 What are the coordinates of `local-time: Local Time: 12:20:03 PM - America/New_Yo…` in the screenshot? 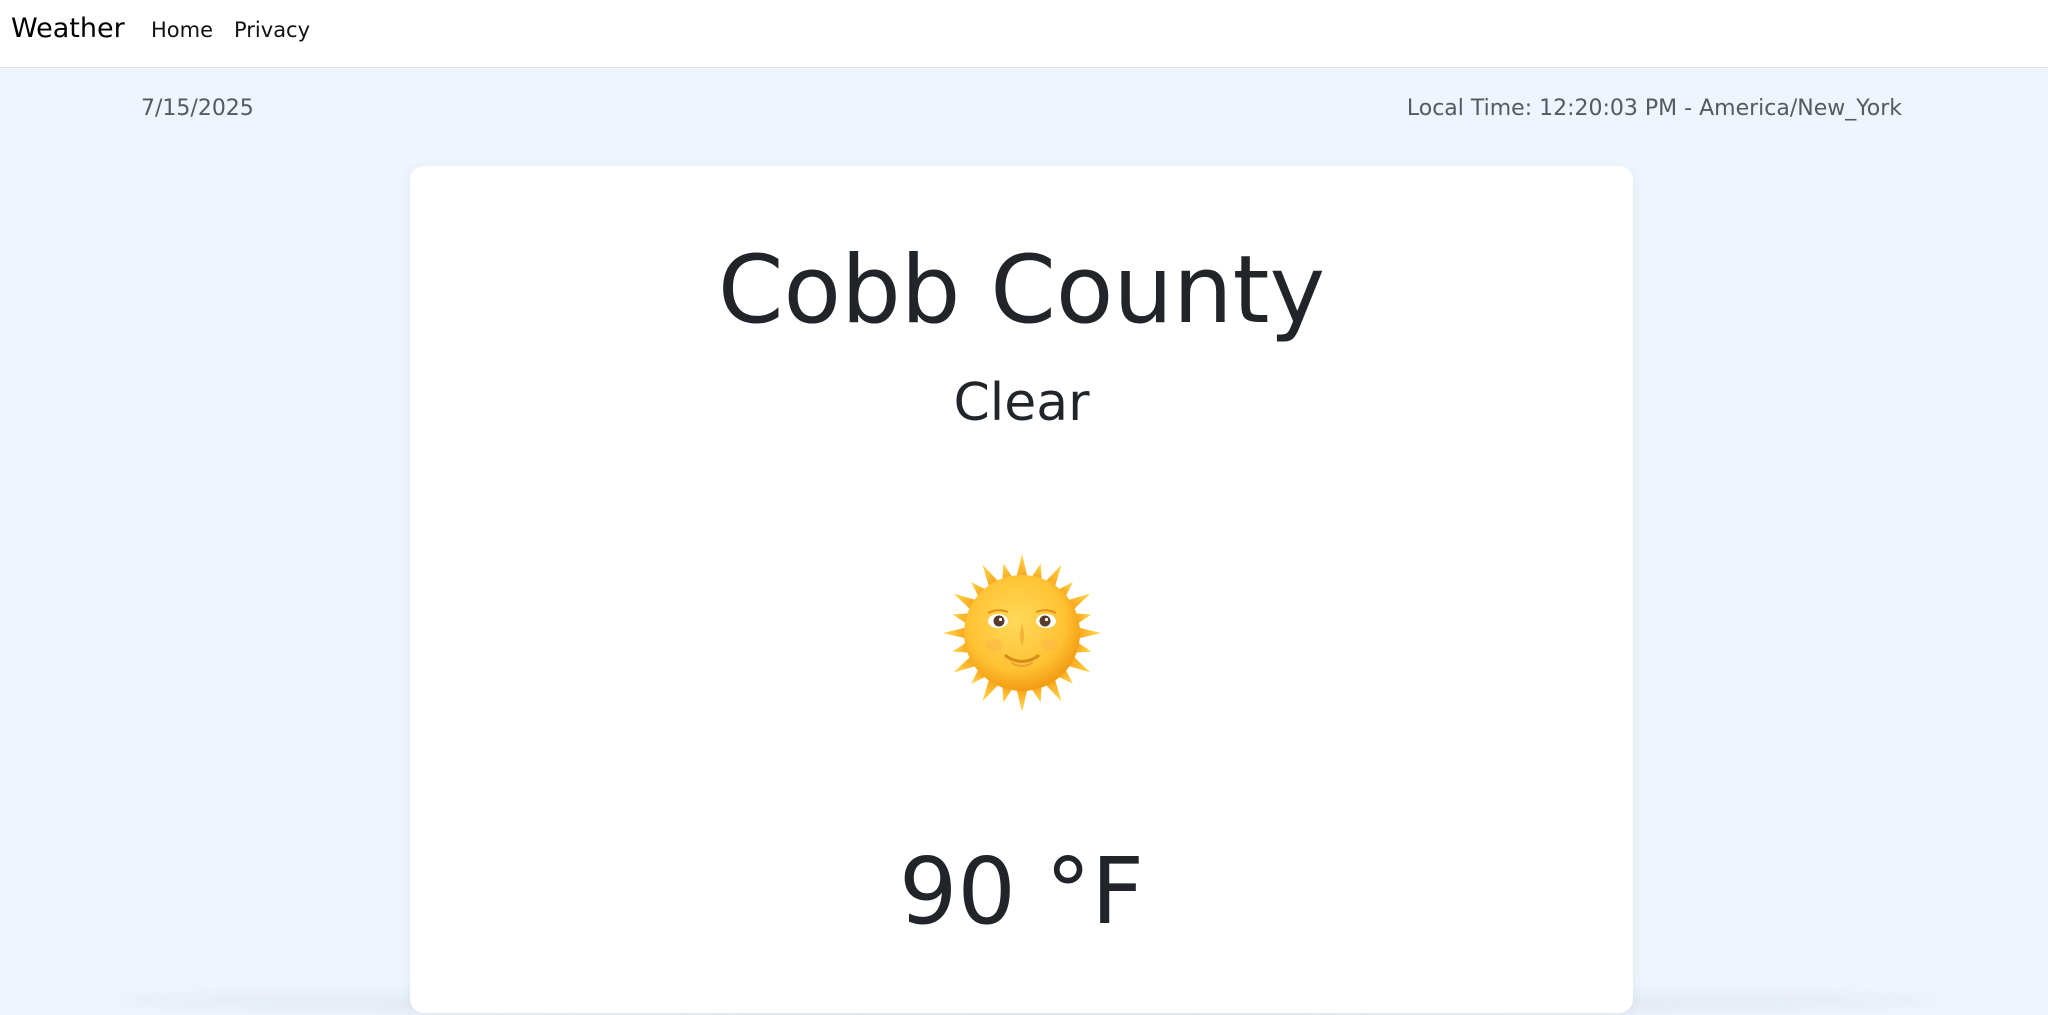 It's located at (1654, 108).